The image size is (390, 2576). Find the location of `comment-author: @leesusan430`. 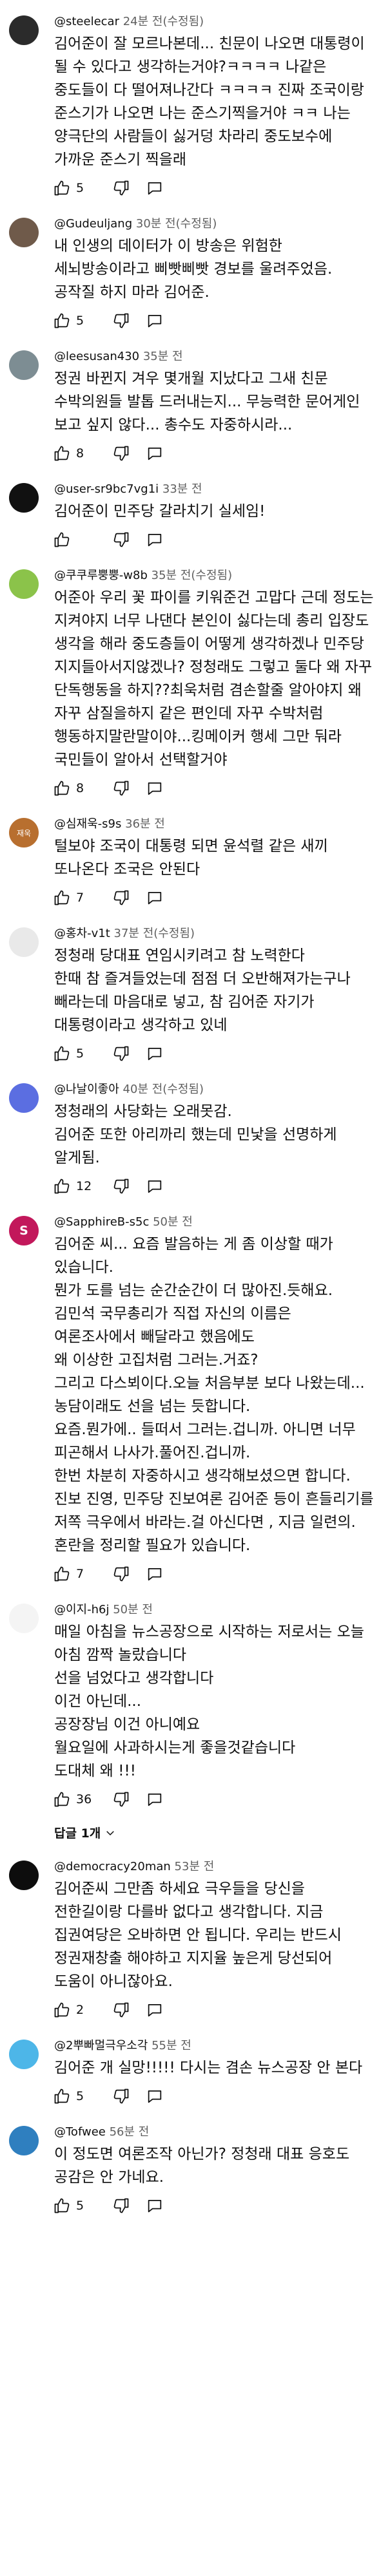

comment-author: @leesusan430 is located at coordinates (96, 356).